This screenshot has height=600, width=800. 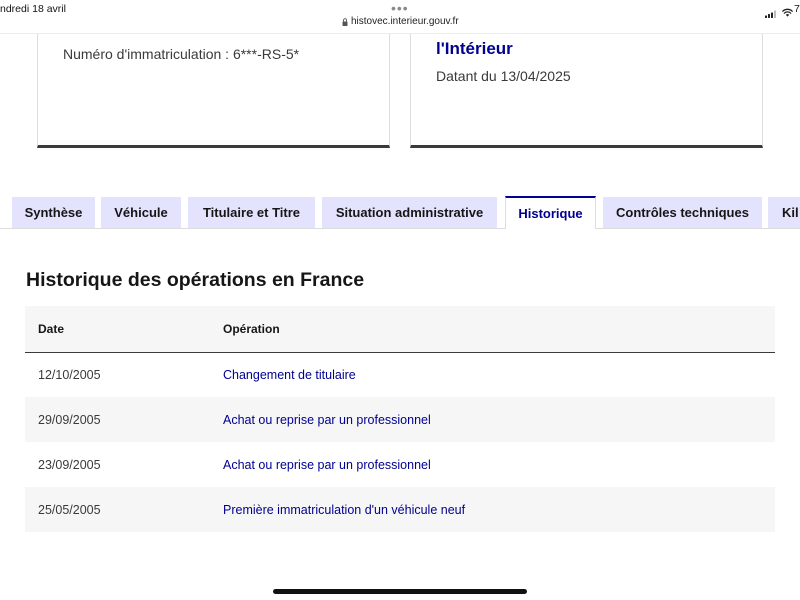 I want to click on tab-label: Historique, so click(x=550, y=213).